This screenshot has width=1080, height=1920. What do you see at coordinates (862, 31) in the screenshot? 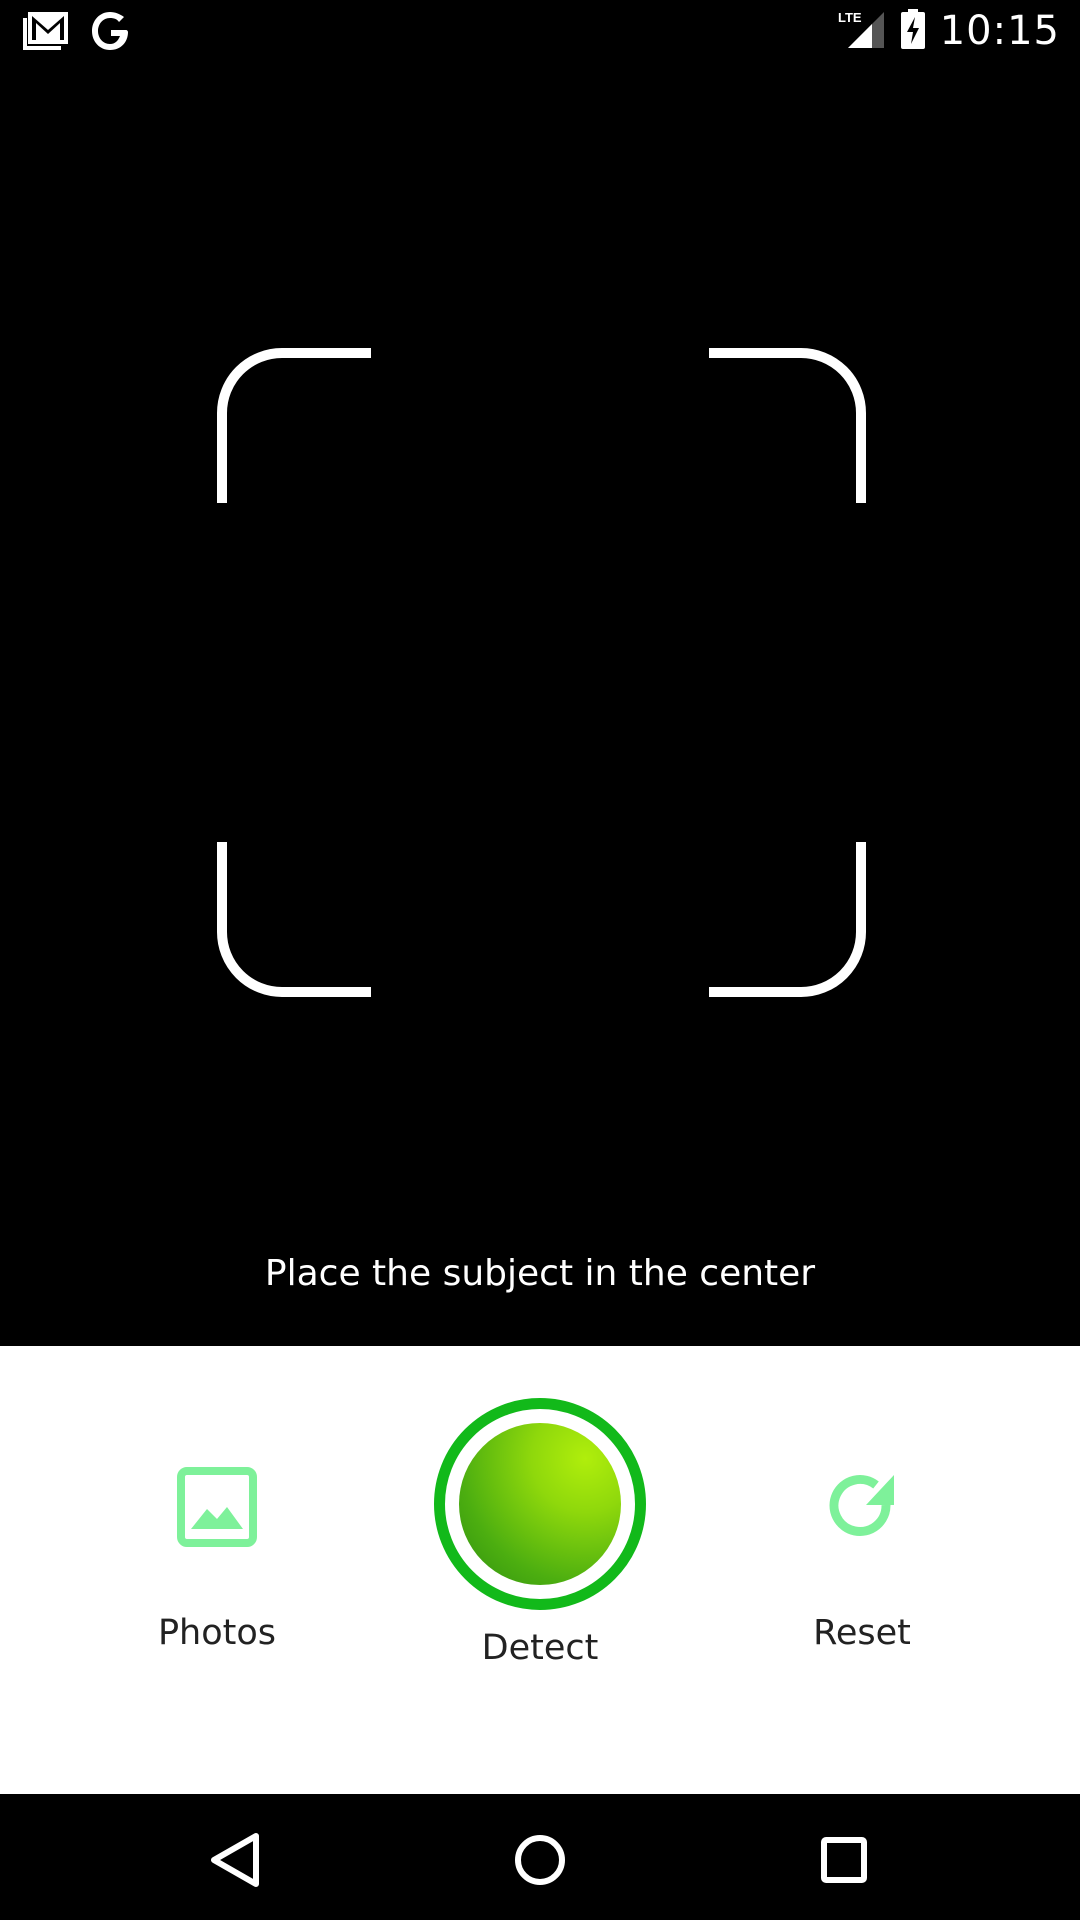
I see `lte-signal-icon: LTE` at bounding box center [862, 31].